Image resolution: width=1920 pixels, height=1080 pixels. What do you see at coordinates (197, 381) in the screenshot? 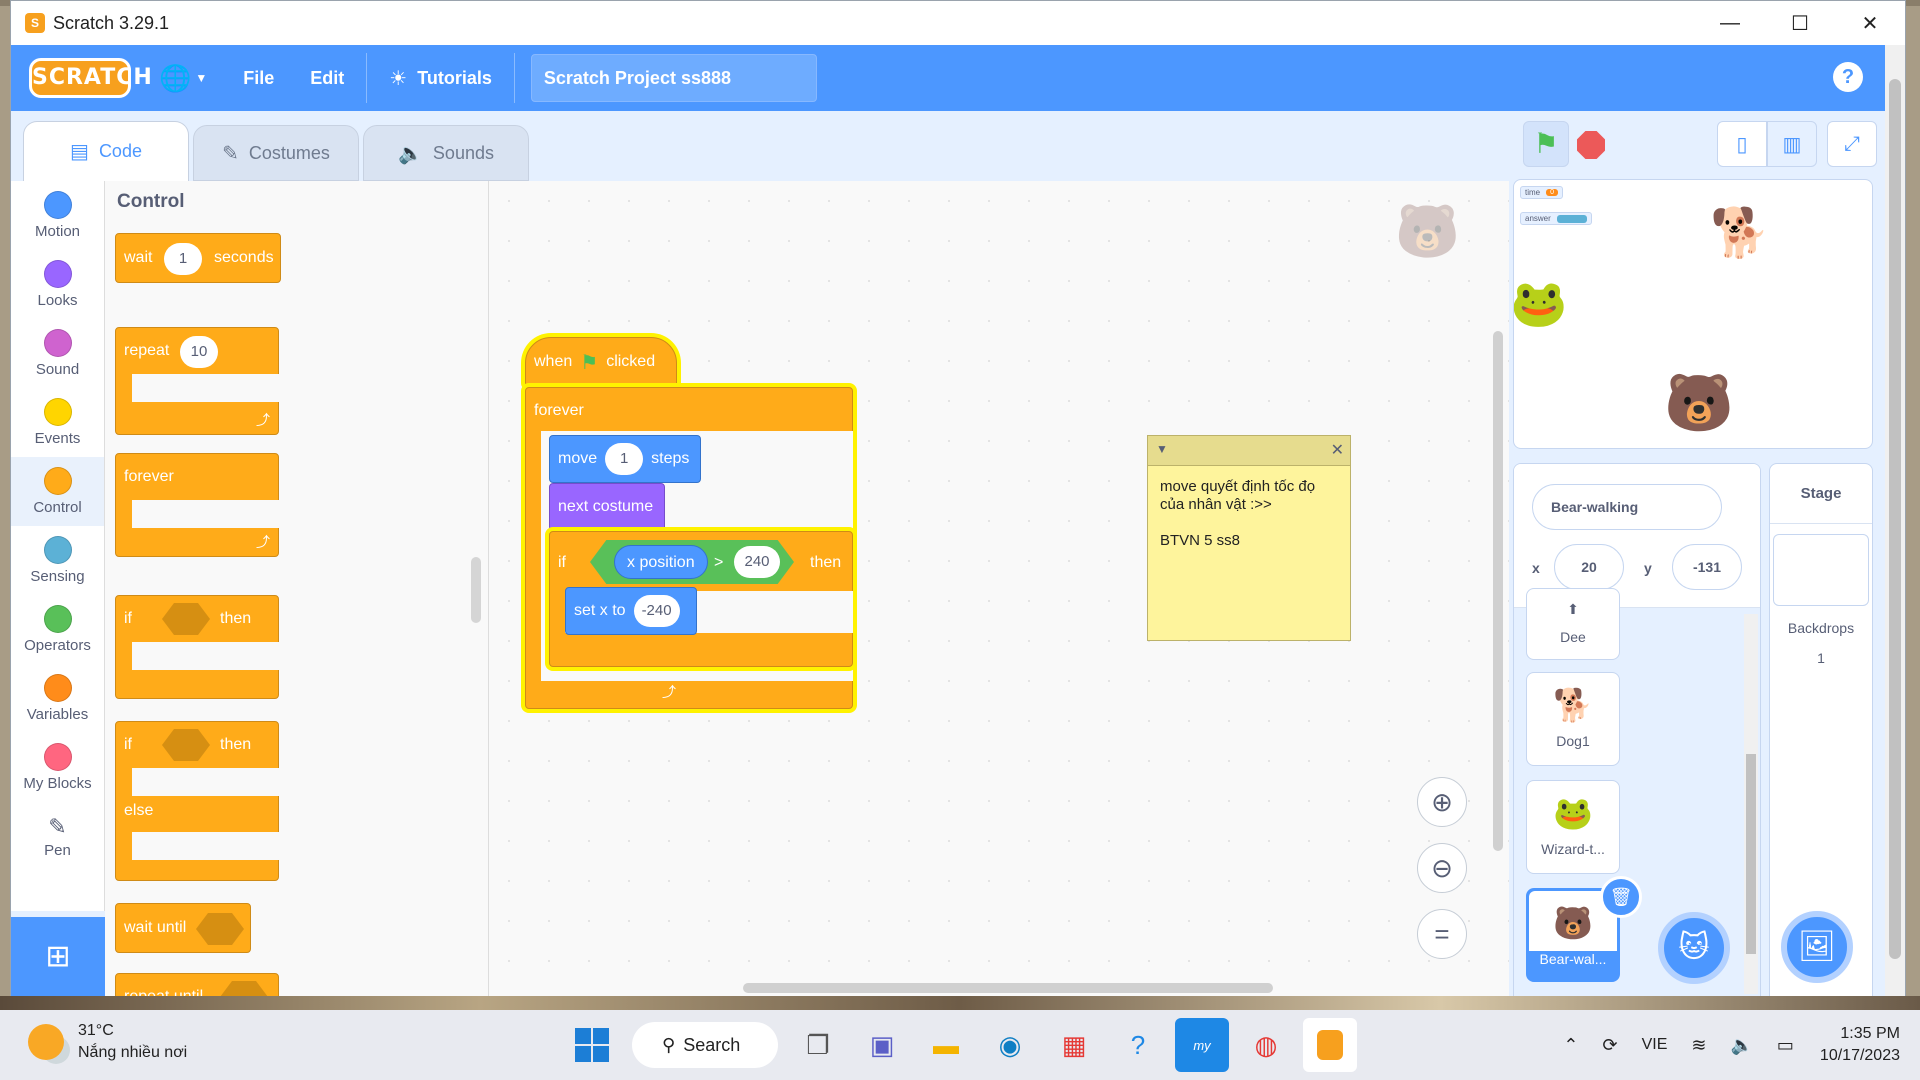
I see `repeat-block: repeat 10 ⤴` at bounding box center [197, 381].